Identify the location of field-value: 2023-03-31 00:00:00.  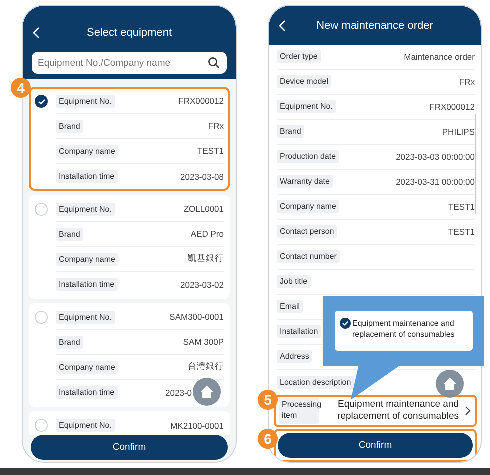
(435, 181).